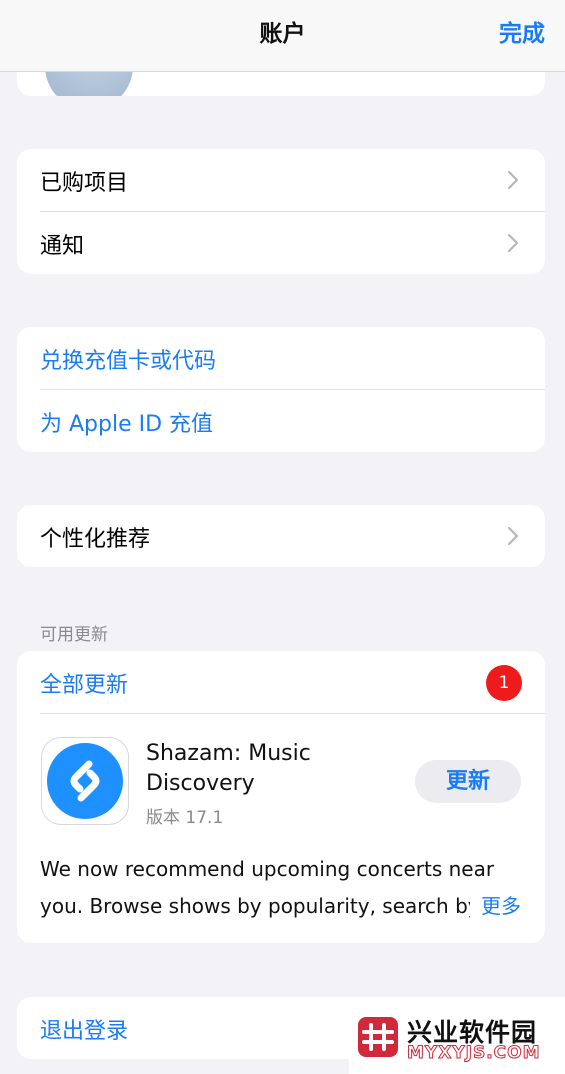 The height and width of the screenshot is (1074, 565). What do you see at coordinates (522, 31) in the screenshot?
I see `done-button: 完成` at bounding box center [522, 31].